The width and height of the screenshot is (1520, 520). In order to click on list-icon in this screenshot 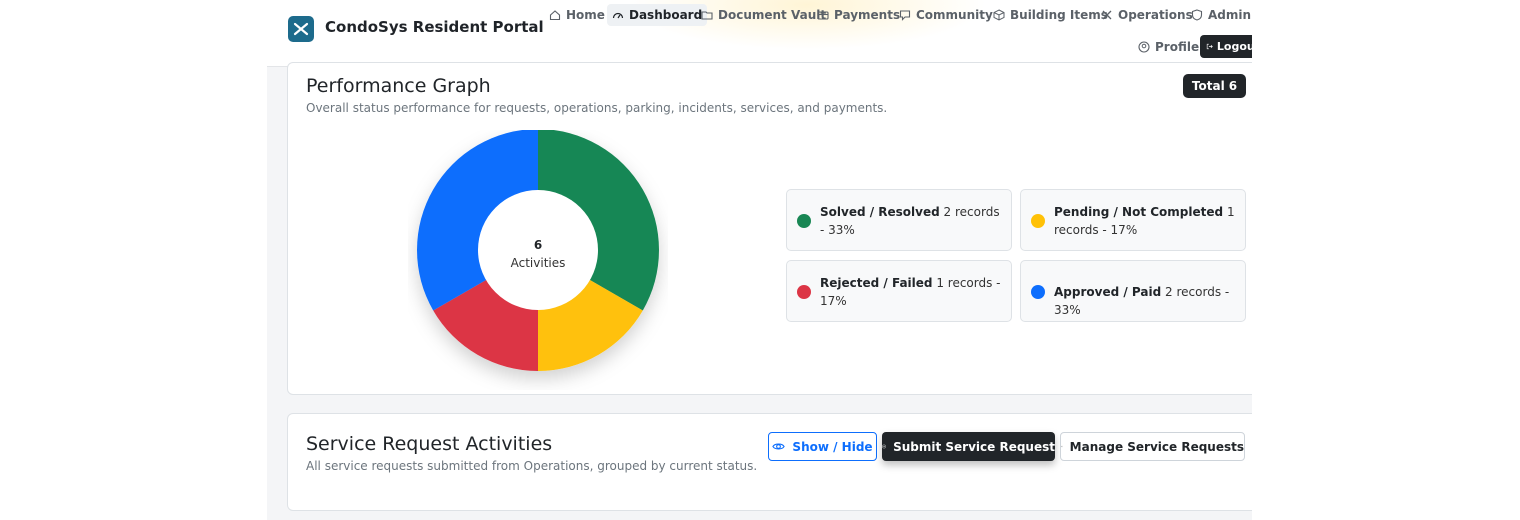, I will do `click(1062, 446)`.